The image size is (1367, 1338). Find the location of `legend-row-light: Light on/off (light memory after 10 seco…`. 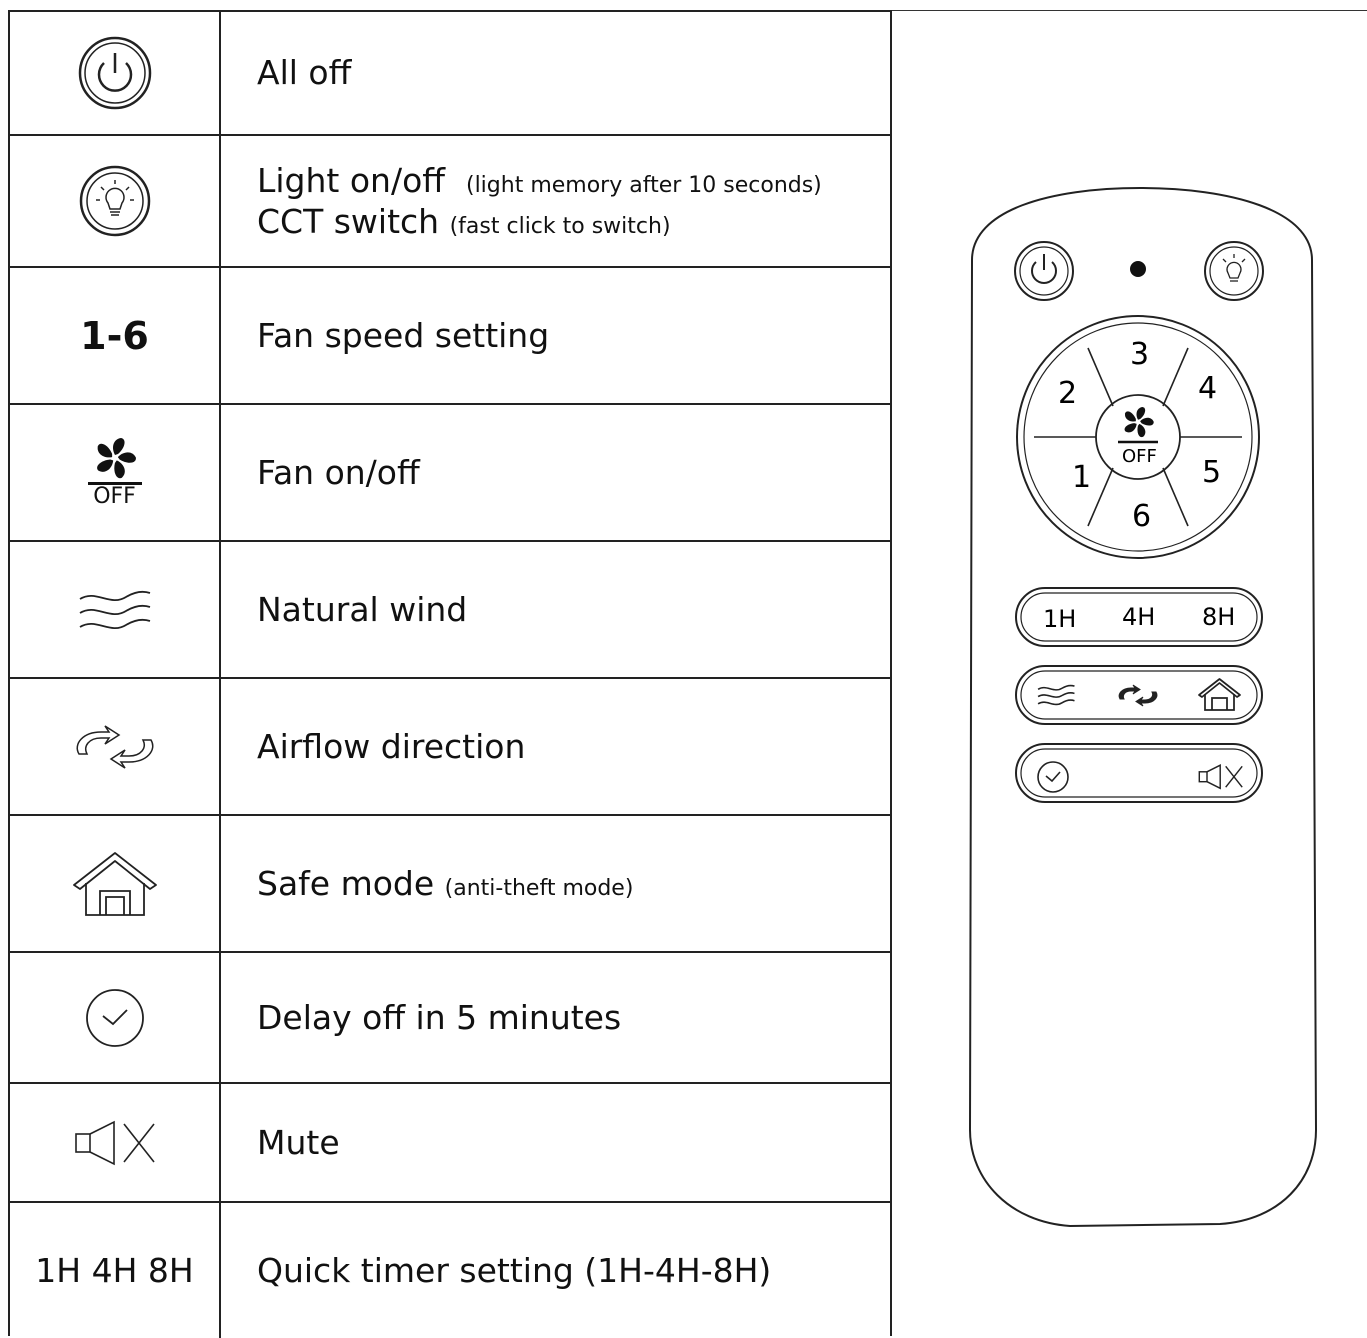

legend-row-light: Light on/off (light memory after 10 seco… is located at coordinates (450, 202).